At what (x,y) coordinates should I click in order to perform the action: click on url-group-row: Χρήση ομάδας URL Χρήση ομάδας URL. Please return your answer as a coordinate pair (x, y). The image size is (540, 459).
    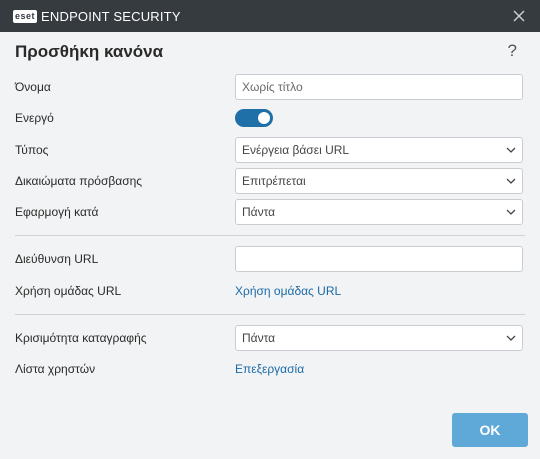
    Looking at the image, I should click on (269, 291).